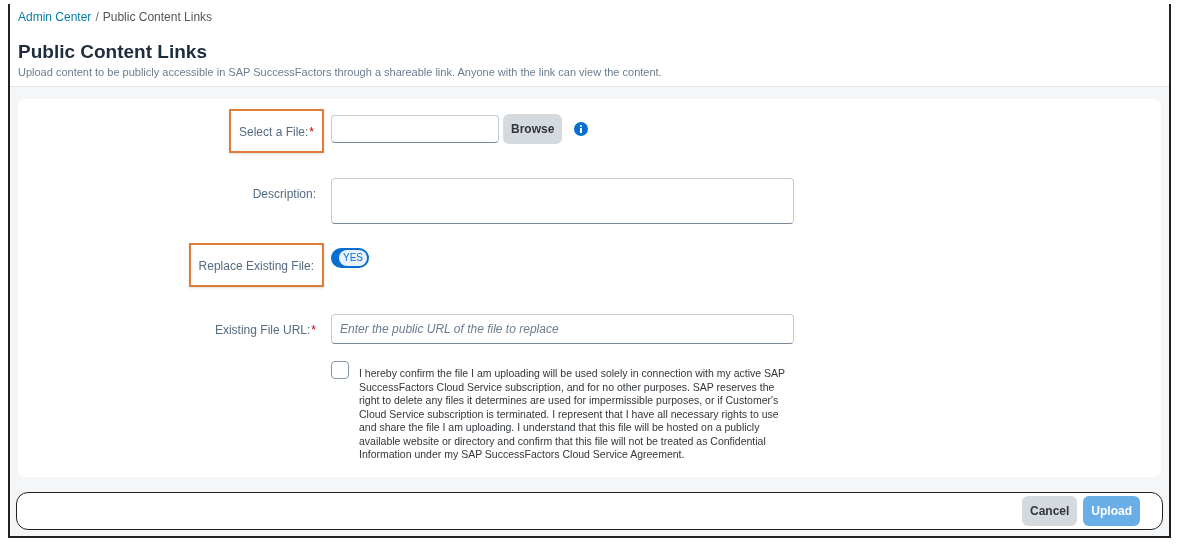 This screenshot has width=1179, height=546. What do you see at coordinates (562, 201) in the screenshot?
I see `description-field` at bounding box center [562, 201].